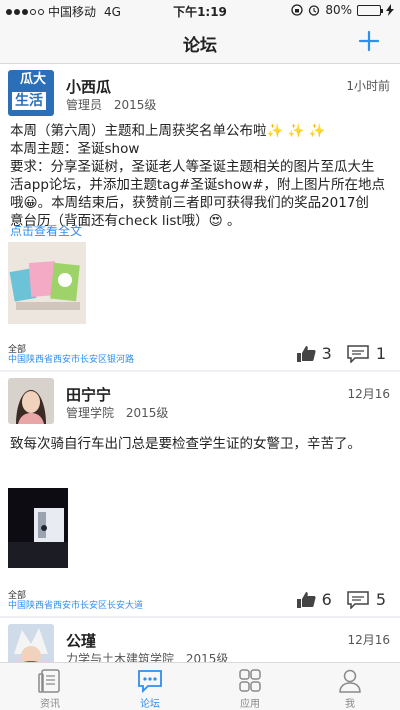 The width and height of the screenshot is (400, 710). Describe the element at coordinates (341, 353) in the screenshot. I see `post-actions: 3 1` at that location.